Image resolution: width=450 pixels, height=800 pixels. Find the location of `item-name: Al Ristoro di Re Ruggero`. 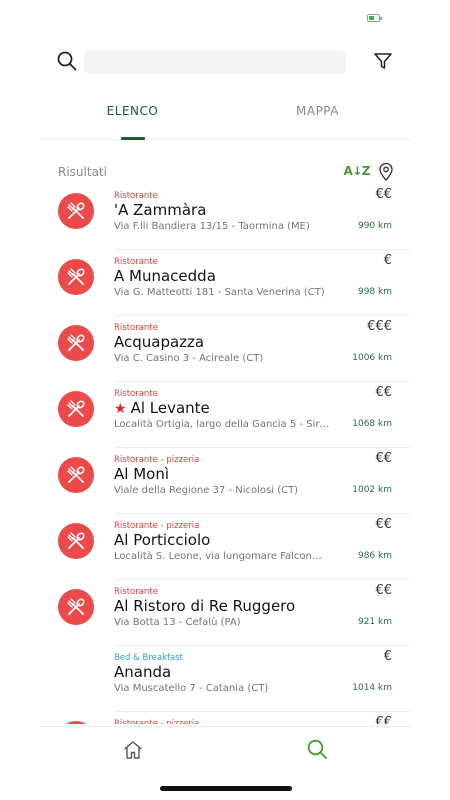

item-name: Al Ristoro di Re Ruggero is located at coordinates (204, 606).